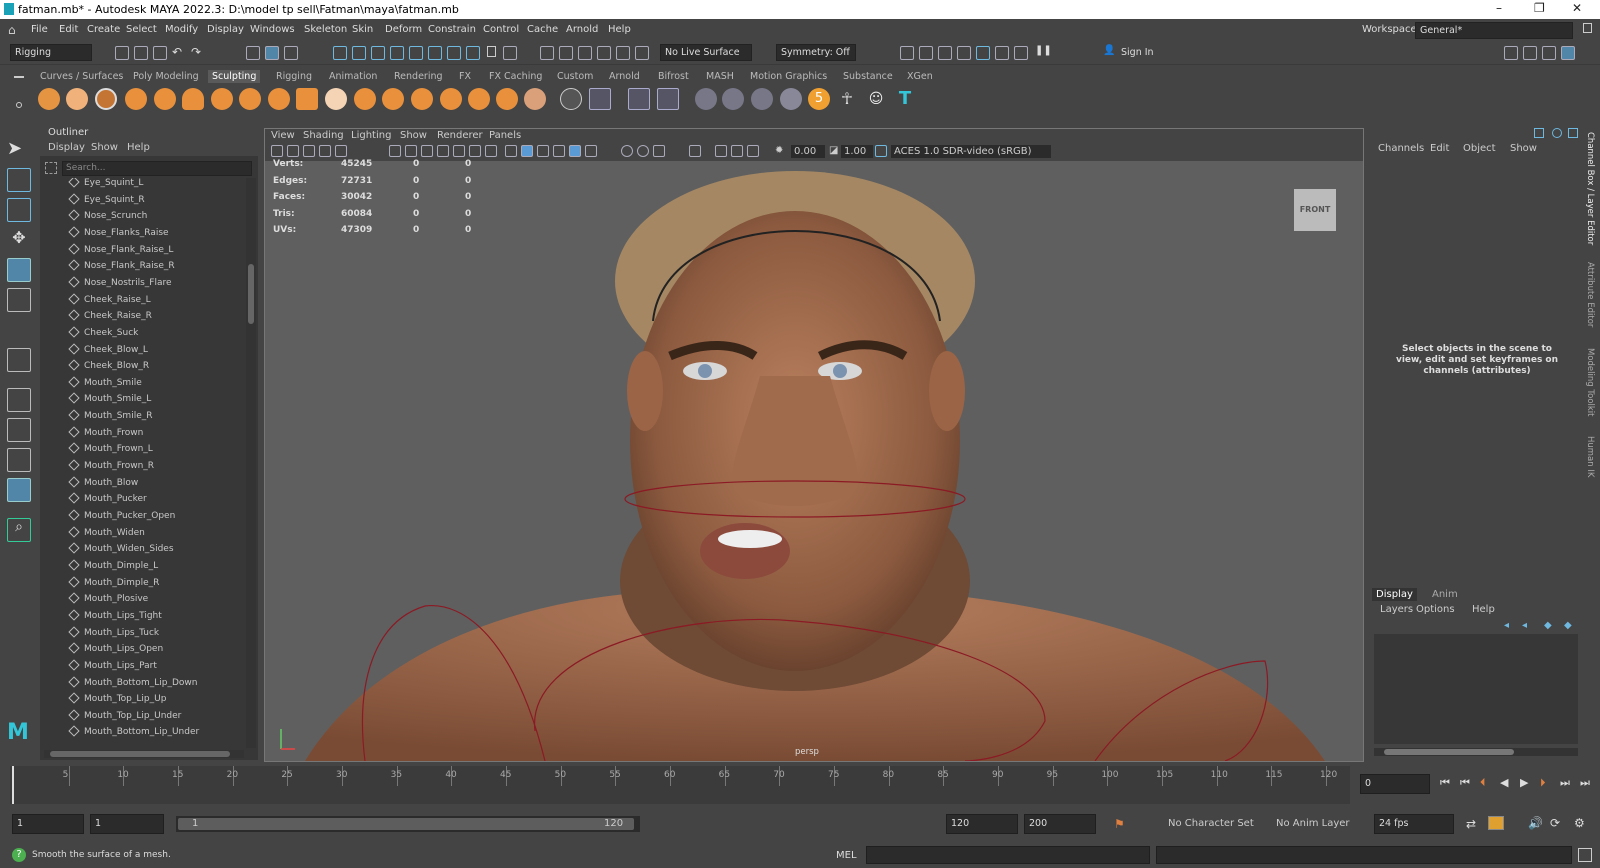 The height and width of the screenshot is (868, 1600). What do you see at coordinates (196, 52) in the screenshot?
I see `redo-icon: ↷` at bounding box center [196, 52].